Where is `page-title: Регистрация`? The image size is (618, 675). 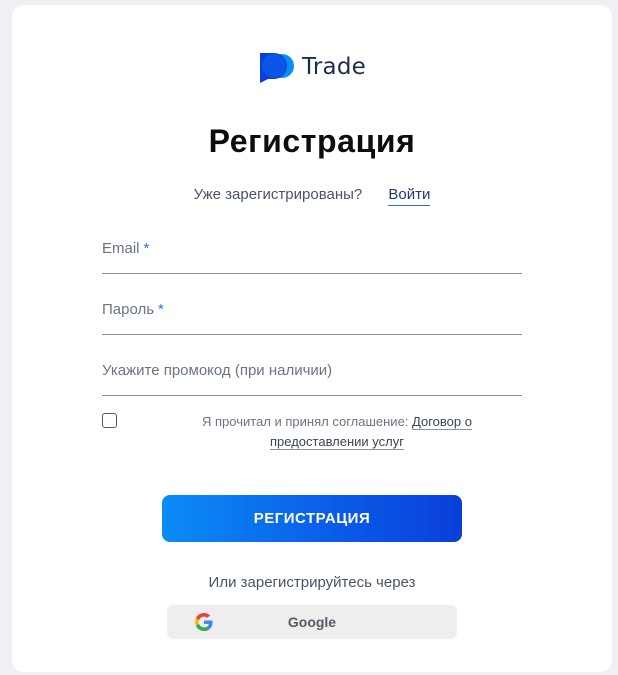
page-title: Регистрация is located at coordinates (312, 141).